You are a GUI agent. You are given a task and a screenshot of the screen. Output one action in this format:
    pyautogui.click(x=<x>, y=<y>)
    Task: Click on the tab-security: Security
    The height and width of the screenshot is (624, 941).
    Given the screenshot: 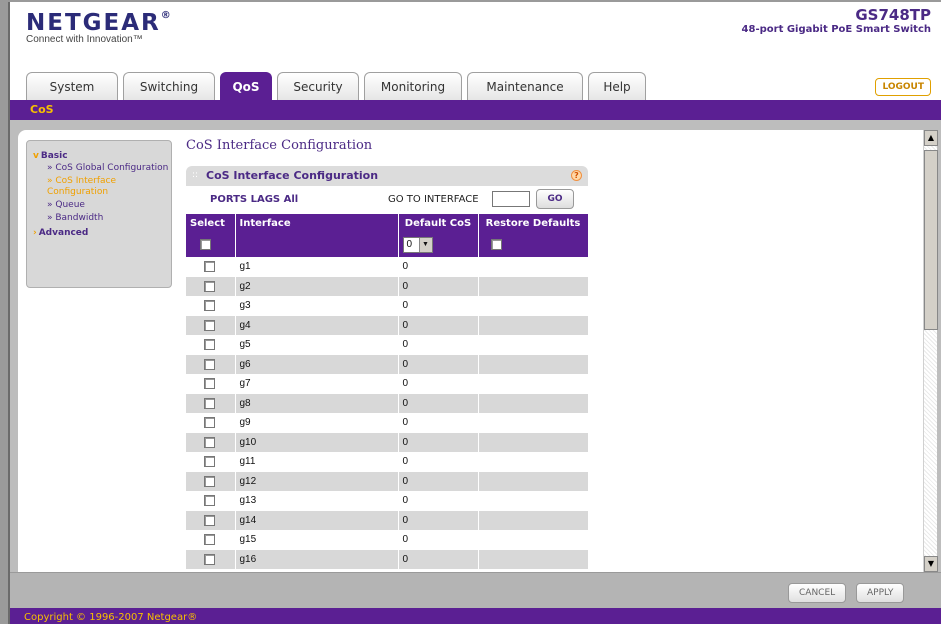 What is the action you would take?
    pyautogui.click(x=318, y=86)
    